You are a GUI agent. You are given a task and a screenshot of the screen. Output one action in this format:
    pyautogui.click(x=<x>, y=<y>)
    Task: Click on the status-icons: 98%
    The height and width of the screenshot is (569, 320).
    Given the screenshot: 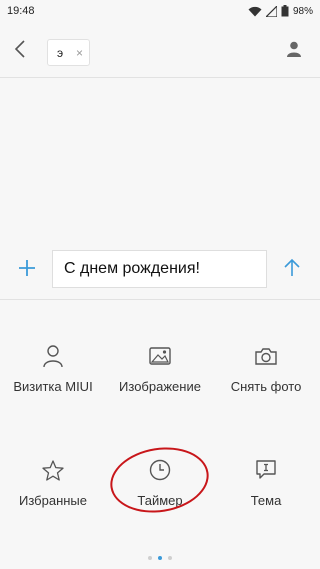 What is the action you would take?
    pyautogui.click(x=280, y=11)
    